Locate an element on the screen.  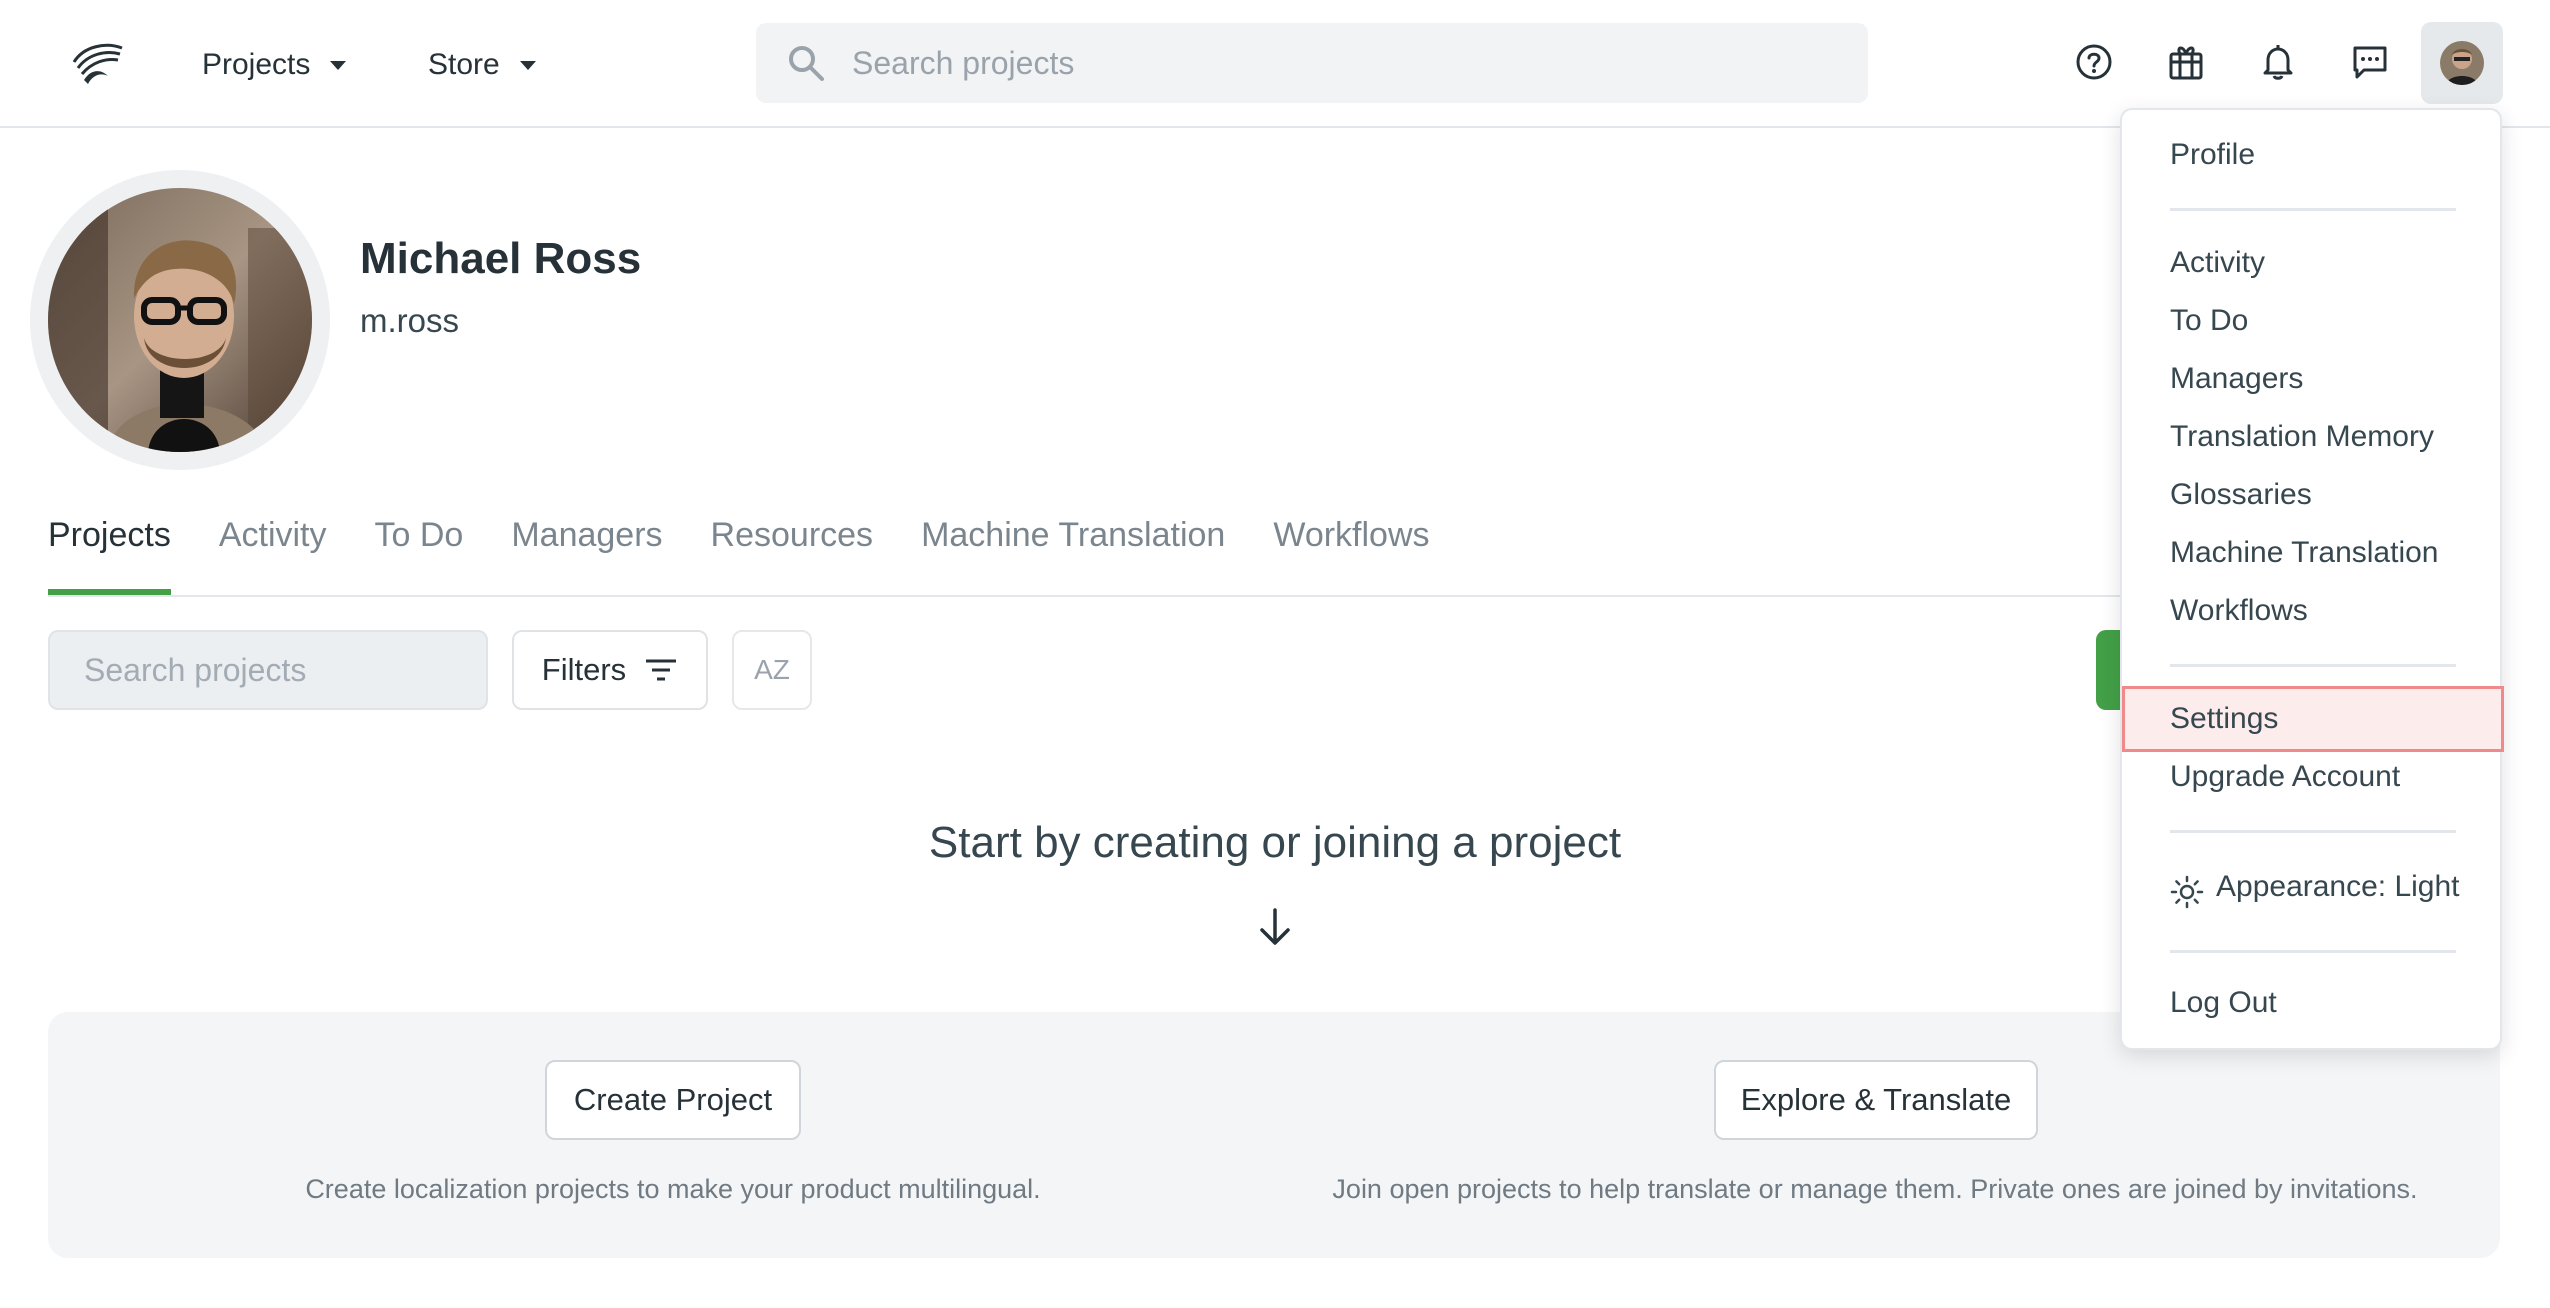
profile-avatar is located at coordinates (180, 320).